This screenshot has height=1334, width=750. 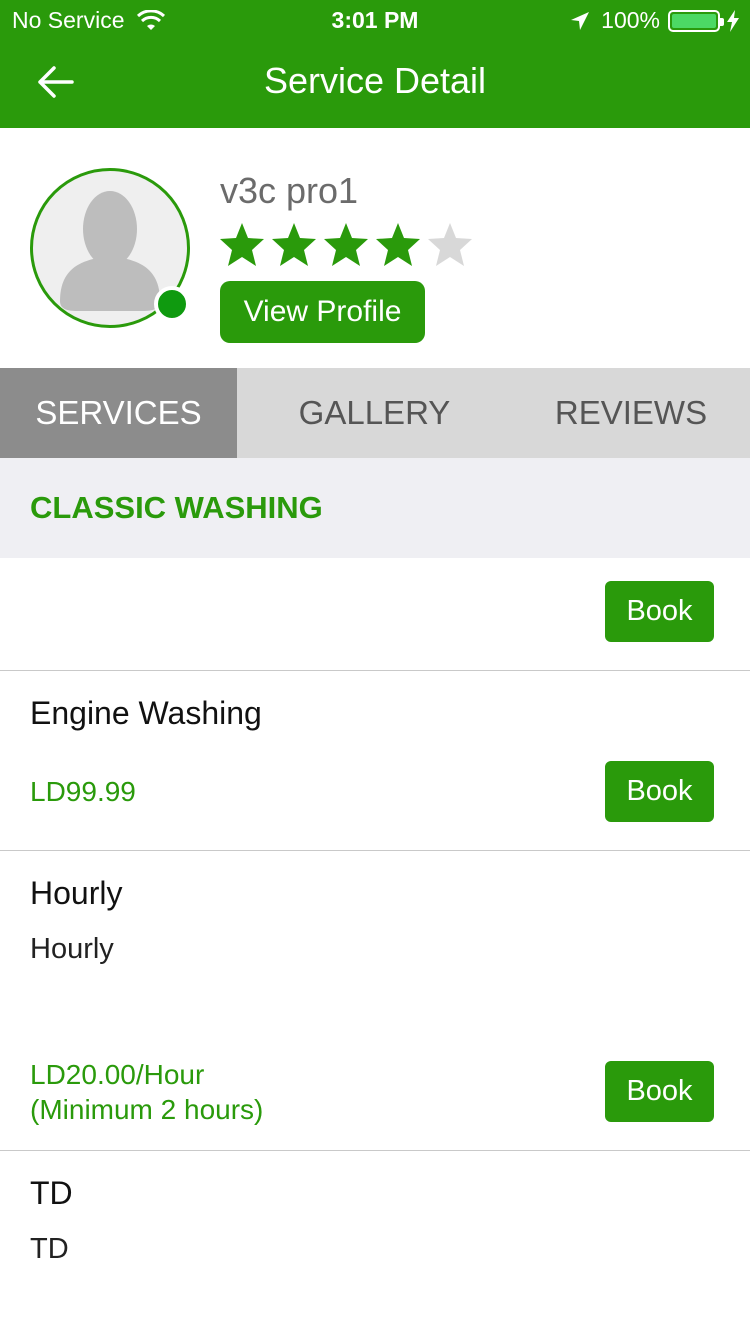 I want to click on category-title: CLASSIC WASHING, so click(x=176, y=507).